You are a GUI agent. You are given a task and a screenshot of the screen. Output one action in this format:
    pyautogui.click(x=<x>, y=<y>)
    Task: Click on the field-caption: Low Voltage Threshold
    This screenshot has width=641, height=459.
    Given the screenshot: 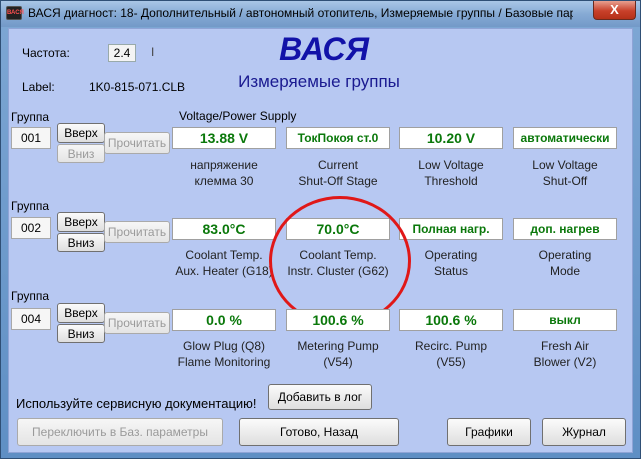 What is the action you would take?
    pyautogui.click(x=451, y=173)
    